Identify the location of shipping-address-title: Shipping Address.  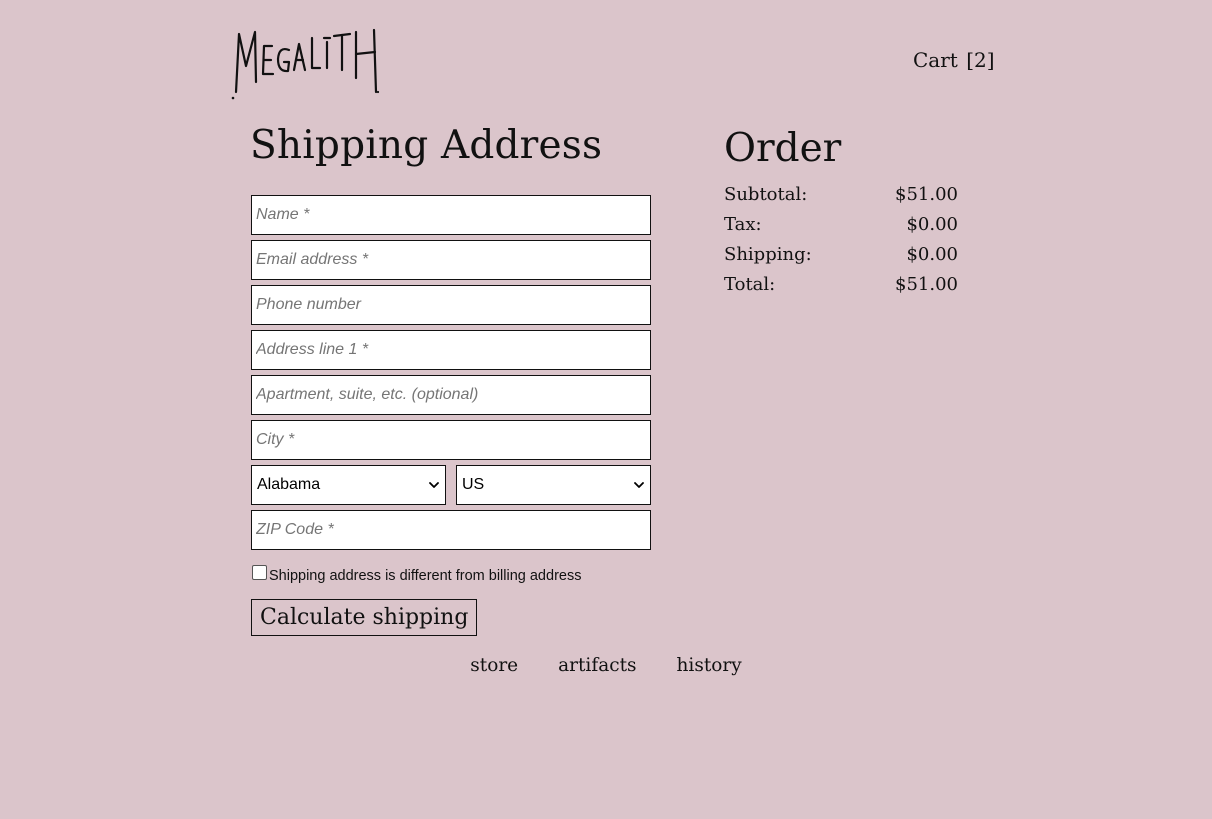
(426, 145).